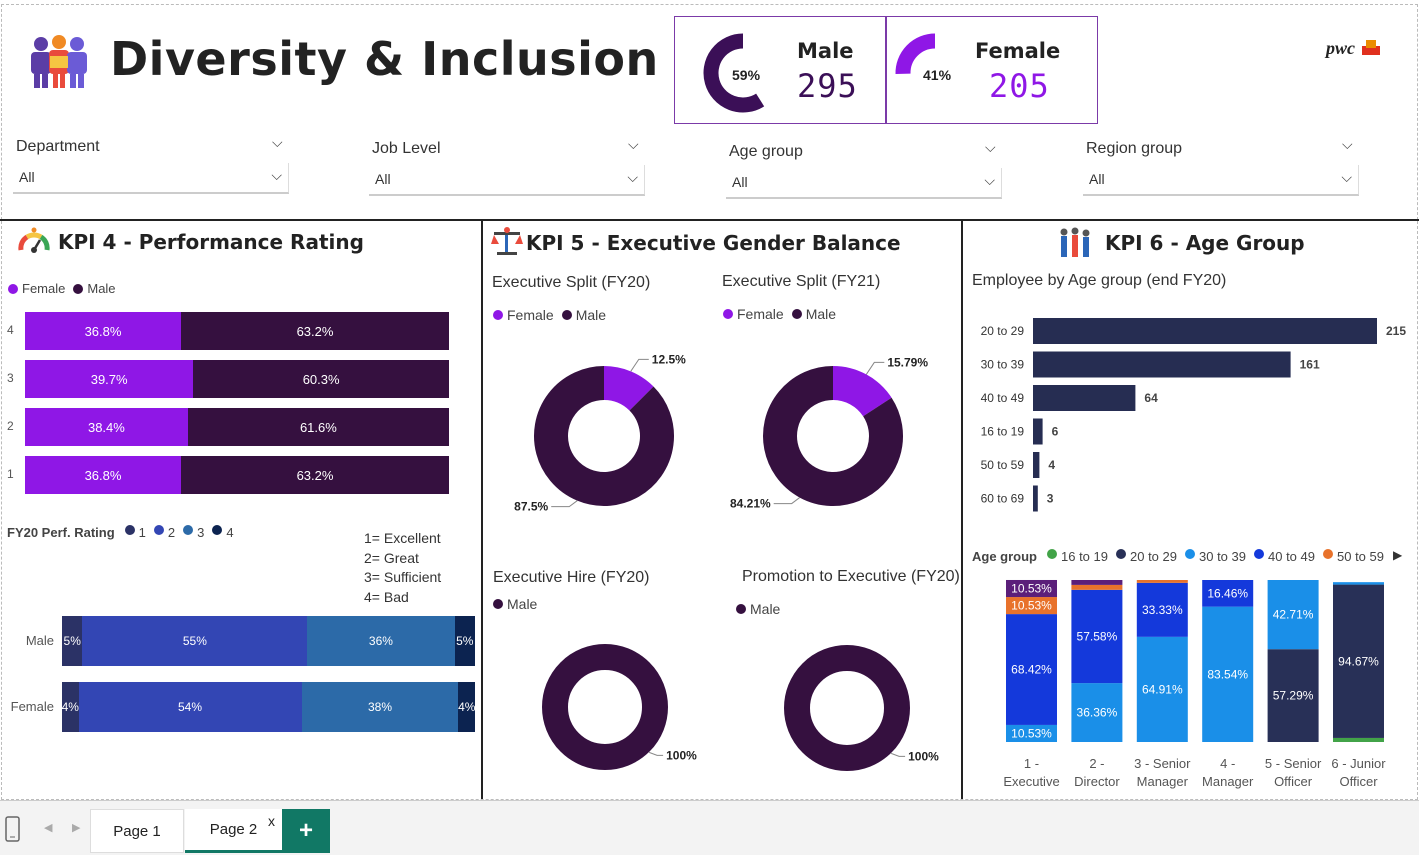  I want to click on age-subtitle: Employee by Age group (end FY20), so click(1099, 280).